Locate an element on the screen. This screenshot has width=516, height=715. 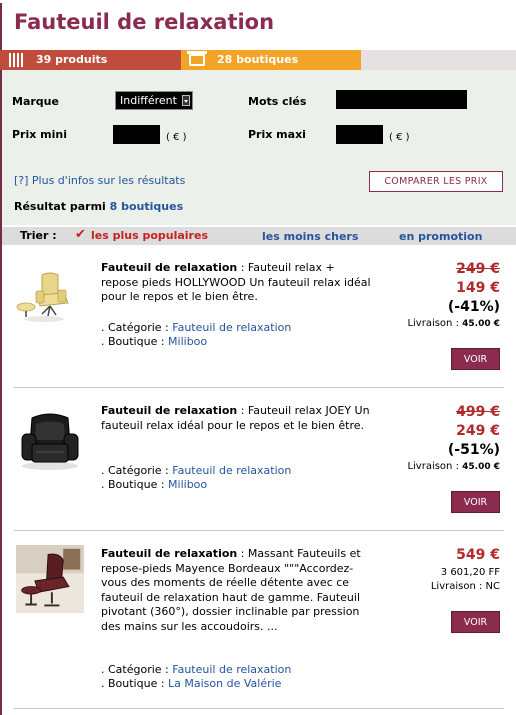
count-bar: 39 produits 28 boutiques is located at coordinates (258, 60).